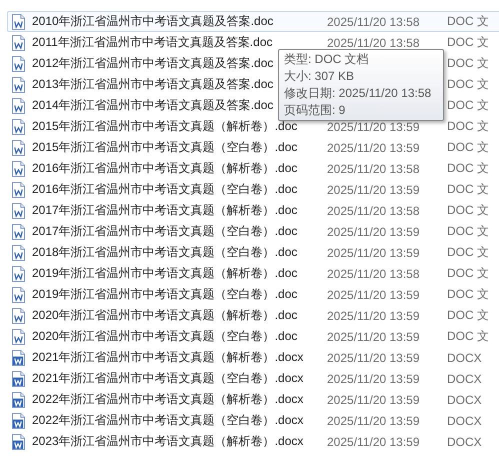 The image size is (499, 464). I want to click on file-name: 2019年浙江省温州市中考语文真题（空白卷）.doc, so click(165, 294).